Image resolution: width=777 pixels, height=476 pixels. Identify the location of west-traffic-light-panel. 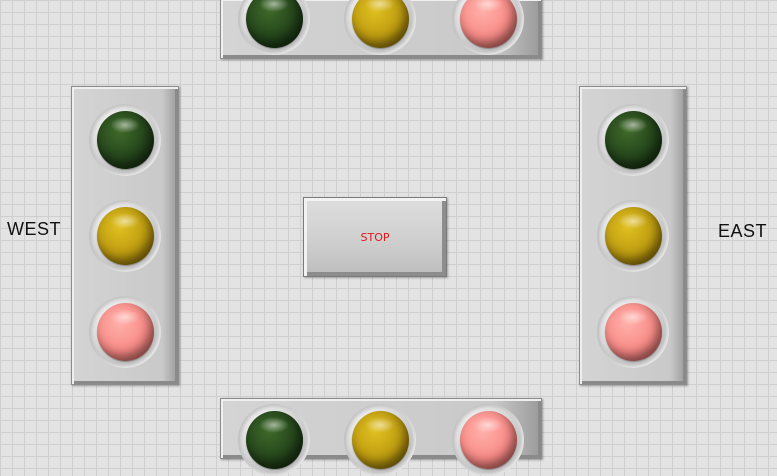
(125, 235).